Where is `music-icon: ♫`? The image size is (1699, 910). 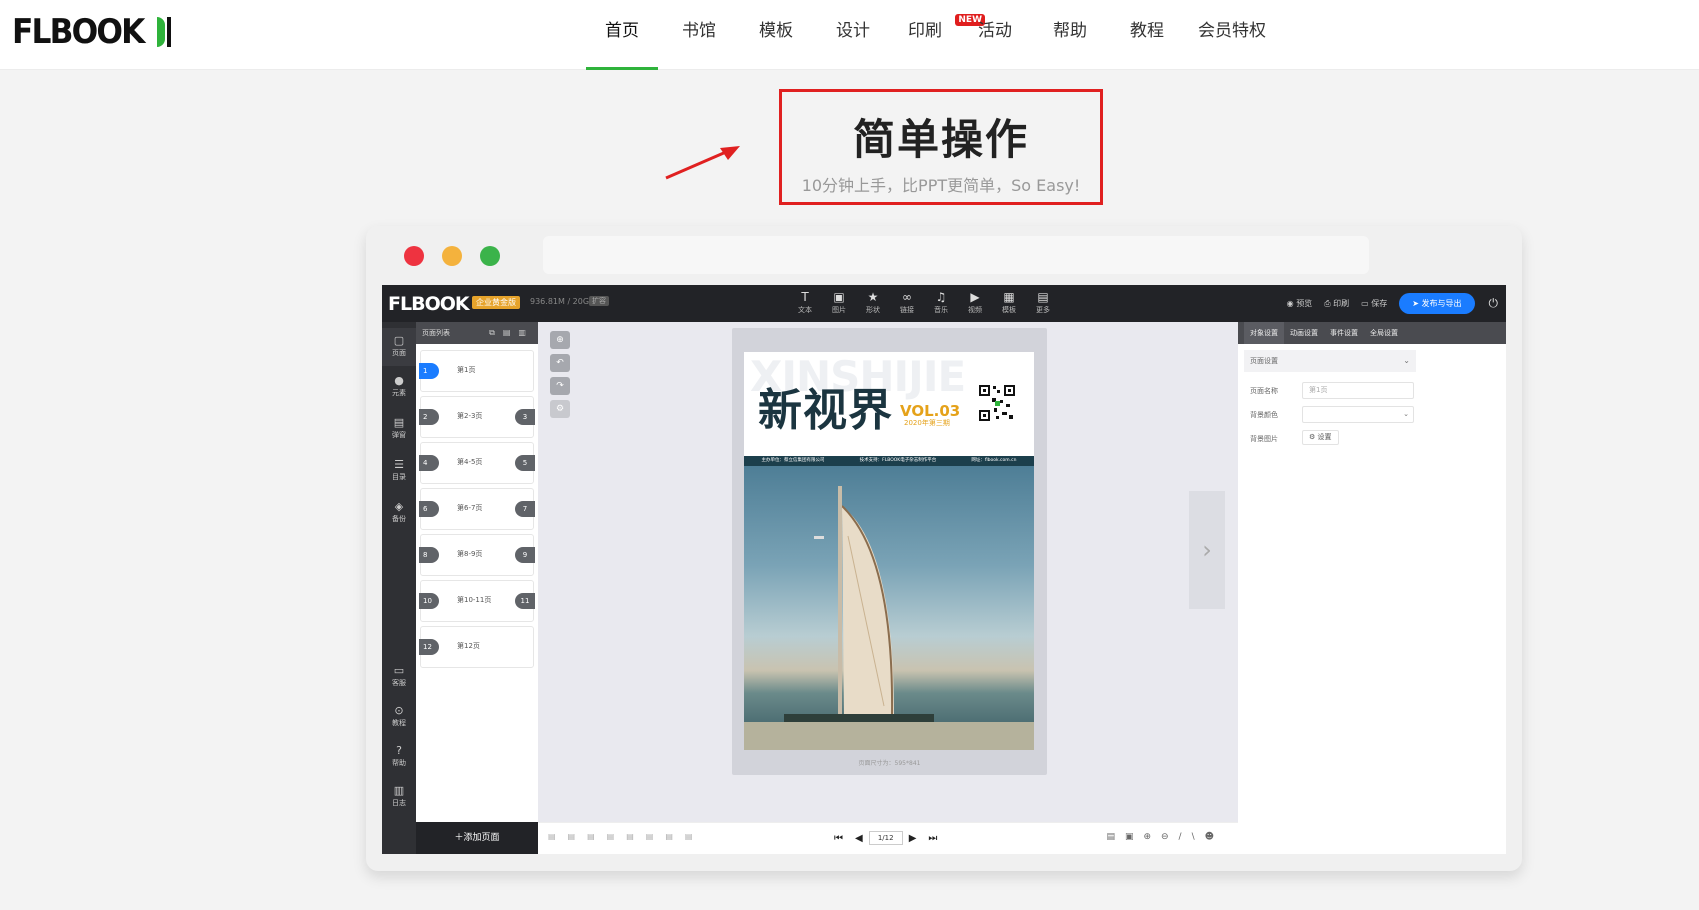
music-icon: ♫ is located at coordinates (941, 297).